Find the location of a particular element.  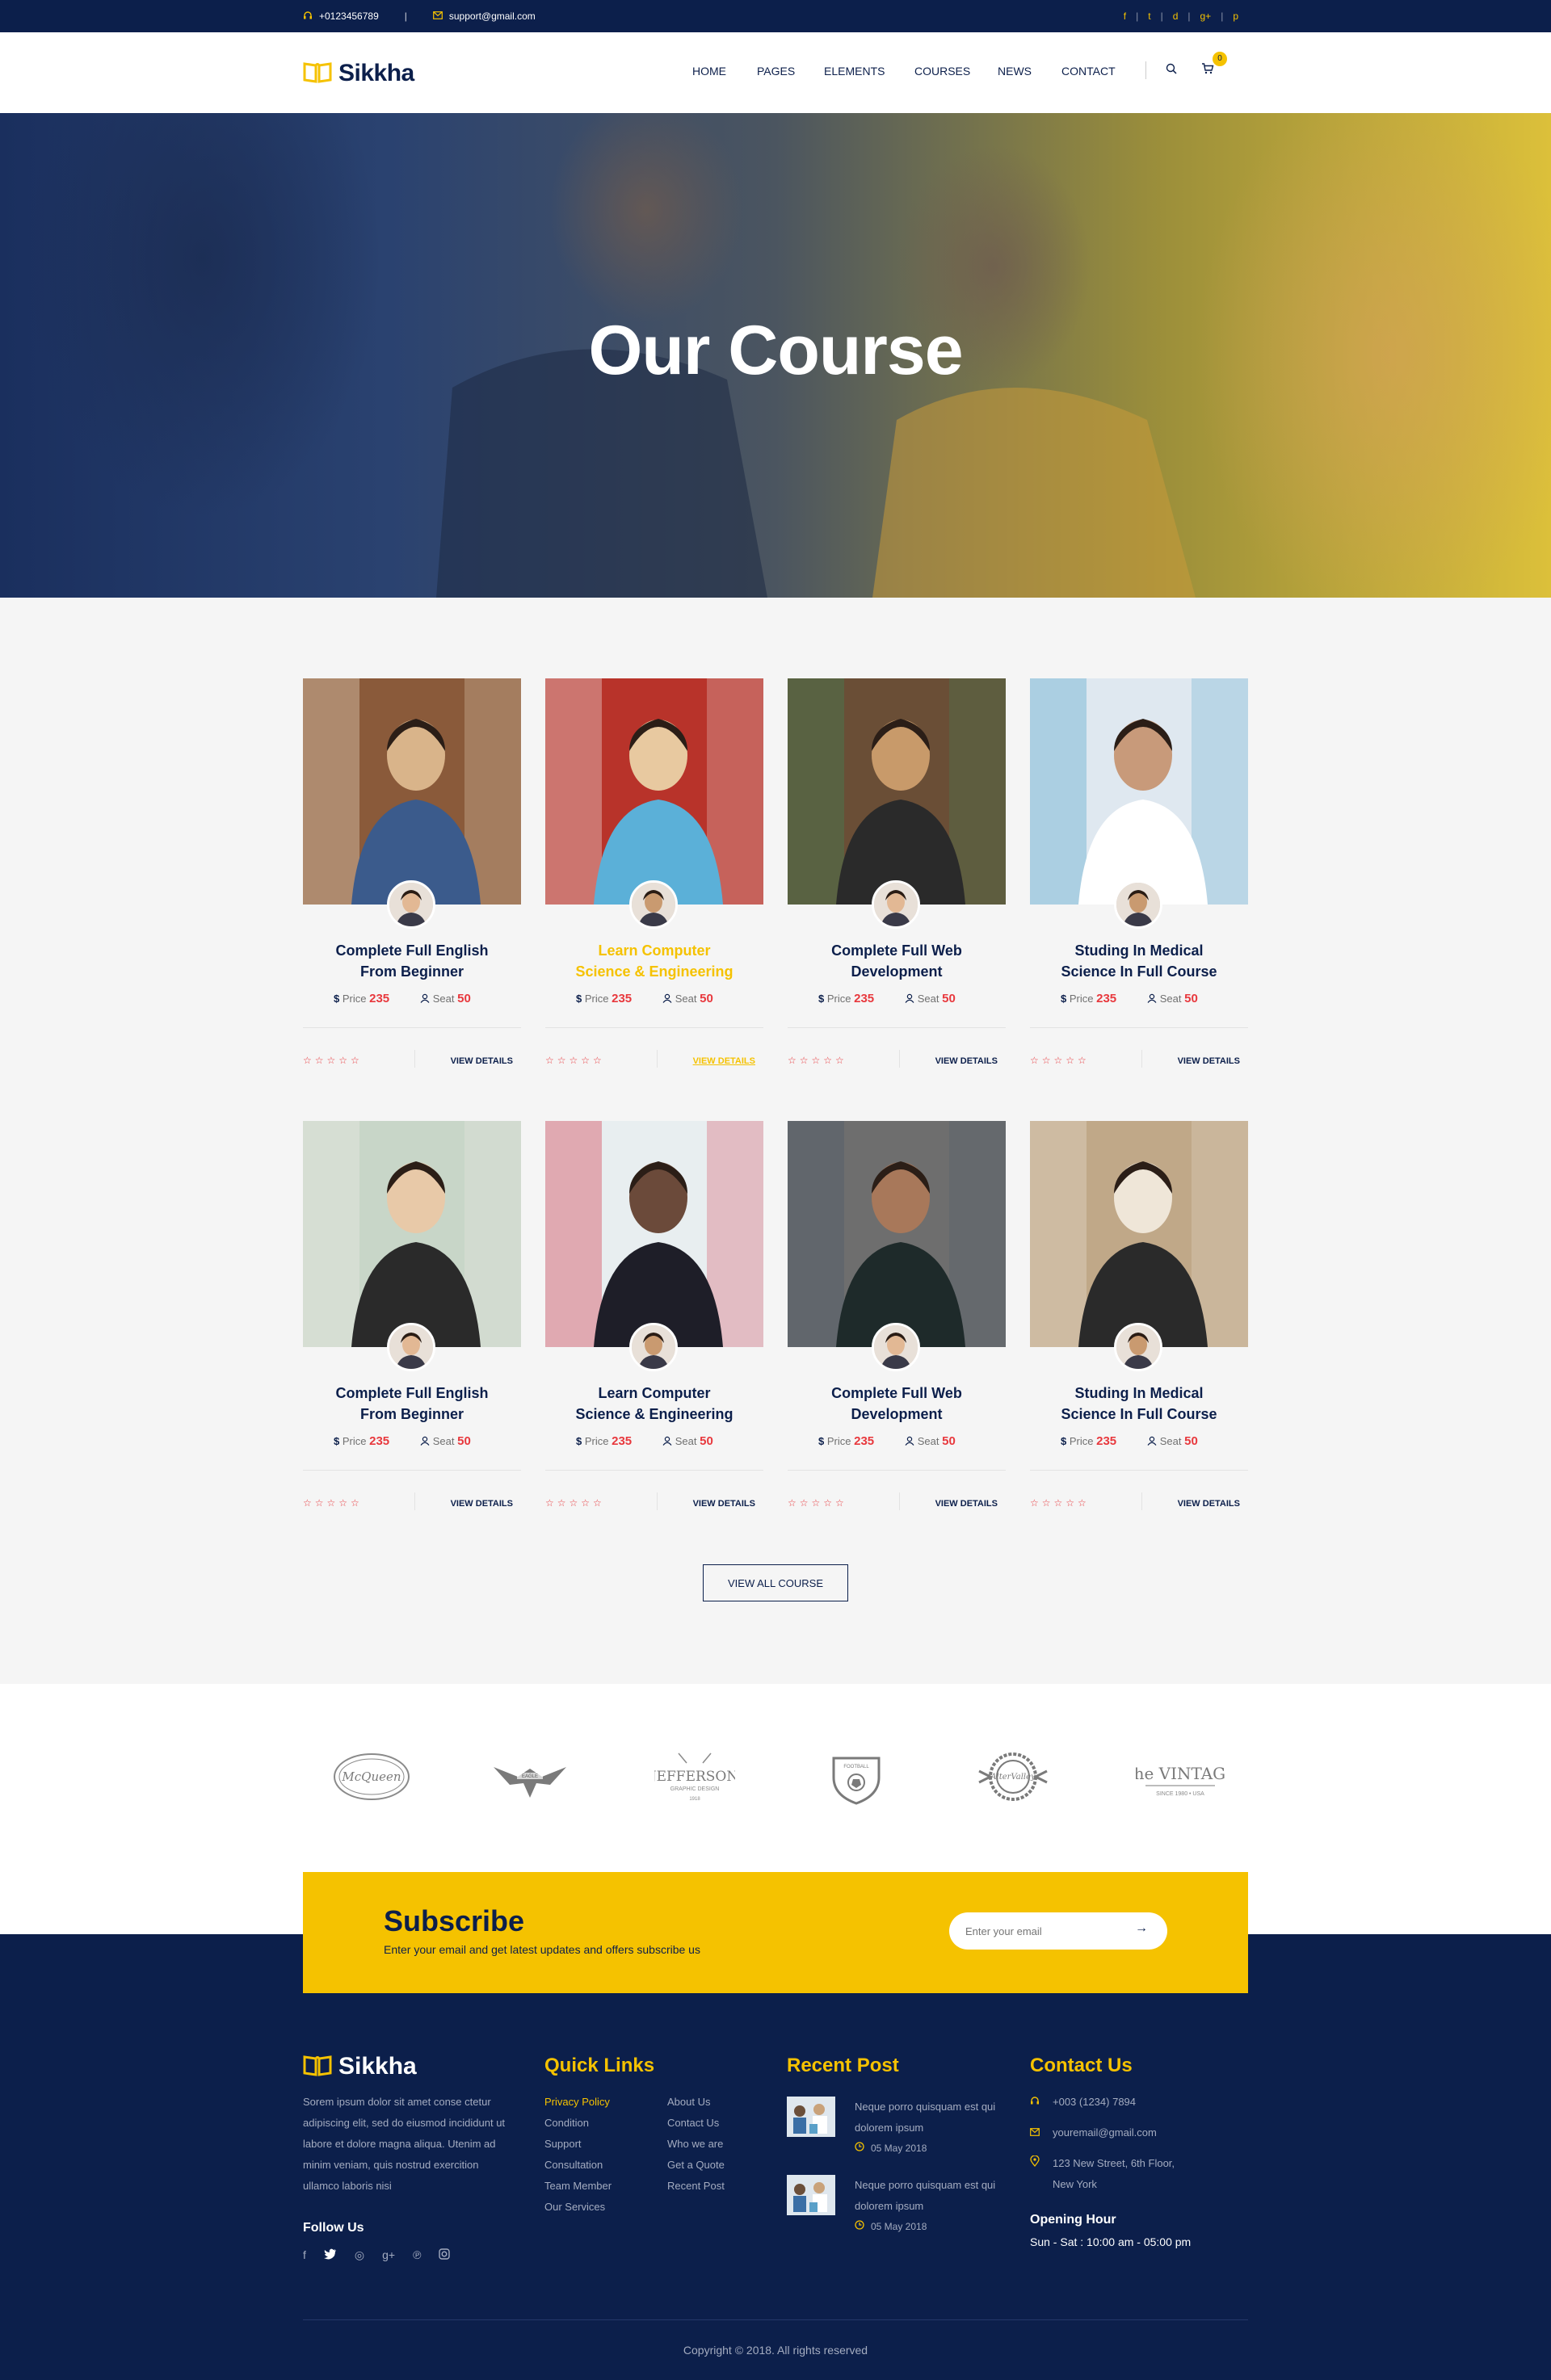

view-all-courses-button: VIEW ALL COURSE is located at coordinates (776, 1583).